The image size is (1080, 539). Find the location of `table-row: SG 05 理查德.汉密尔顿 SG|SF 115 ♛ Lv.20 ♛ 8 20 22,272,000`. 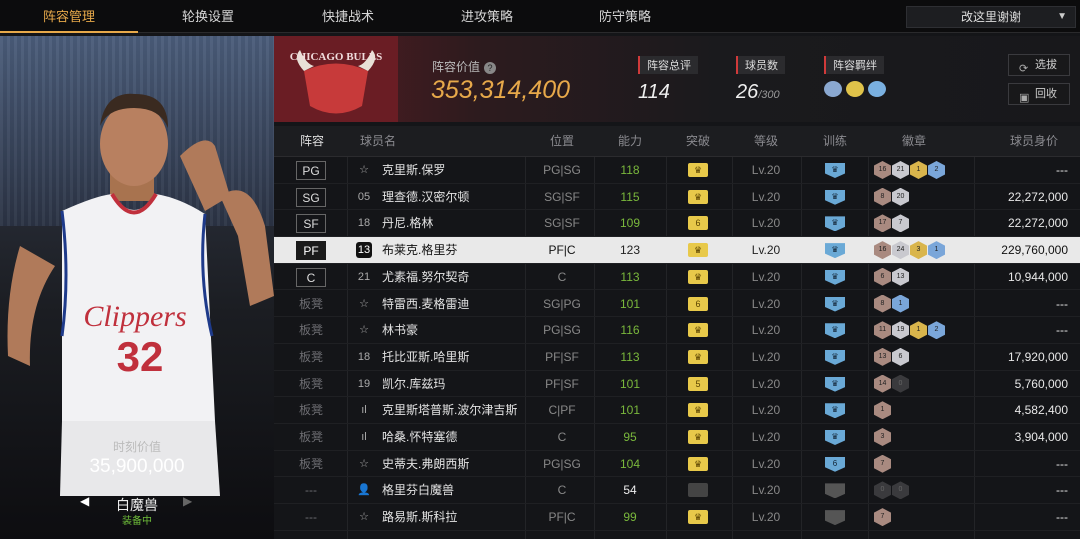

table-row: SG 05 理查德.汉密尔顿 SG|SF 115 ♛ Lv.20 ♛ 8 20 22,272,000 is located at coordinates (677, 197).